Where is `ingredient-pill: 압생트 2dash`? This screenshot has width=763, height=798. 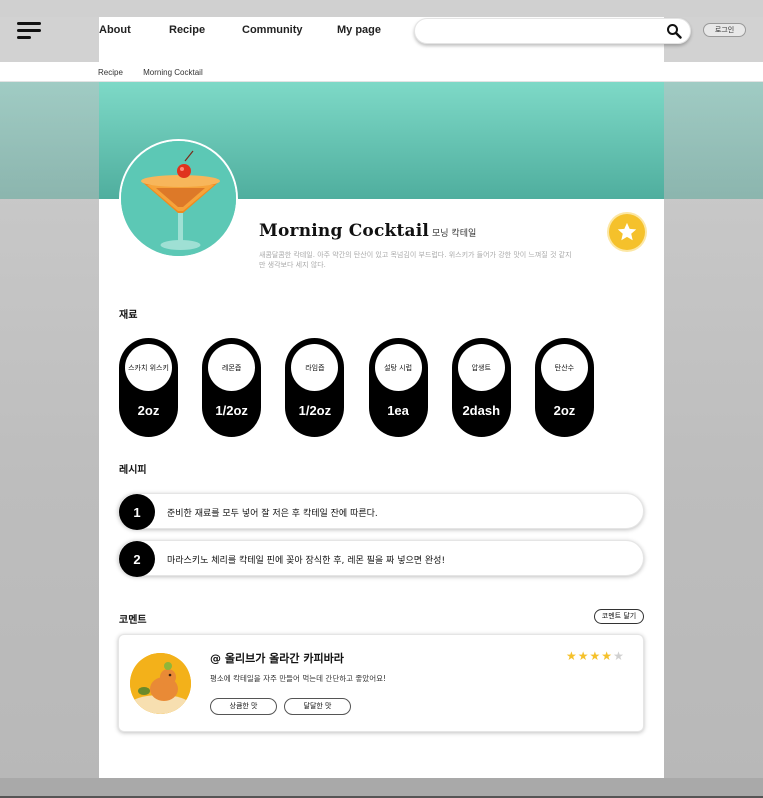
ingredient-pill: 압생트 2dash is located at coordinates (481, 387).